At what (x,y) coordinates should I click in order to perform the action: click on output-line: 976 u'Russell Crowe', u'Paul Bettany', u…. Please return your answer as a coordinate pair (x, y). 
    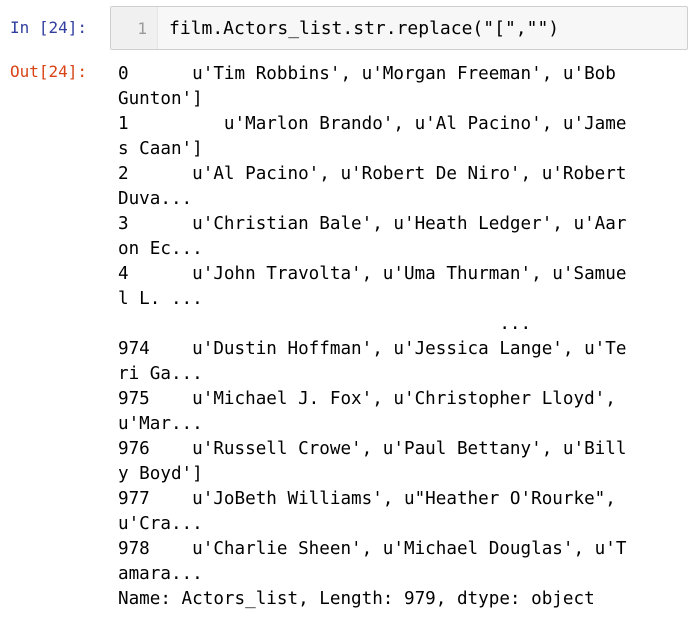
    Looking at the image, I should click on (372, 449).